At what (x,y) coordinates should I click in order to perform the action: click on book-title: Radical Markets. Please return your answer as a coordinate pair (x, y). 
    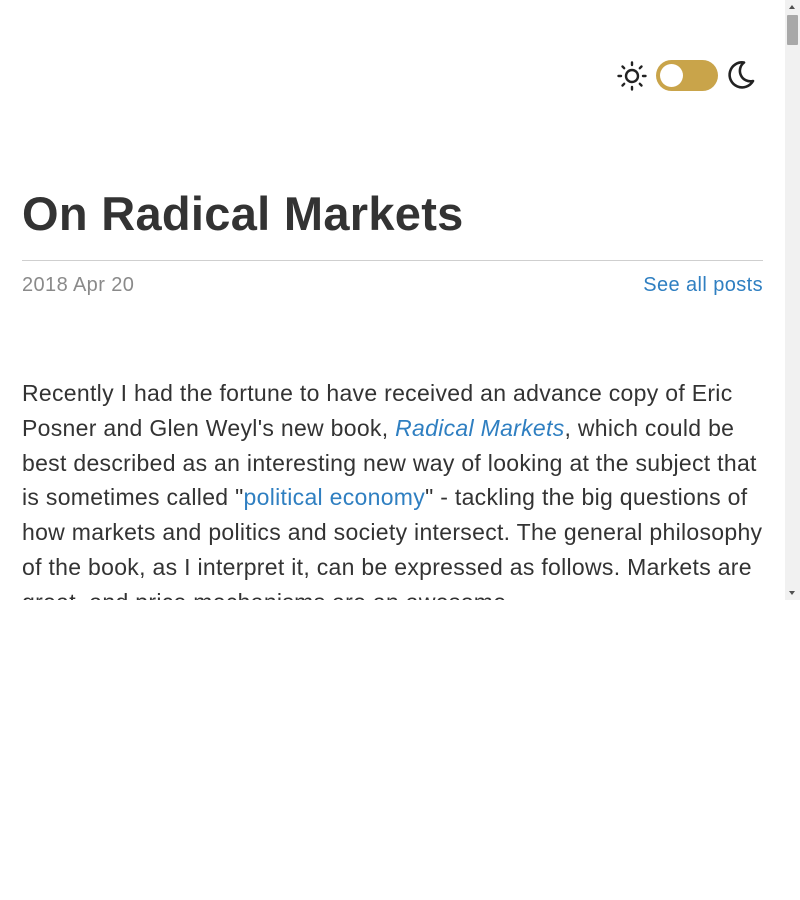
    Looking at the image, I should click on (480, 427).